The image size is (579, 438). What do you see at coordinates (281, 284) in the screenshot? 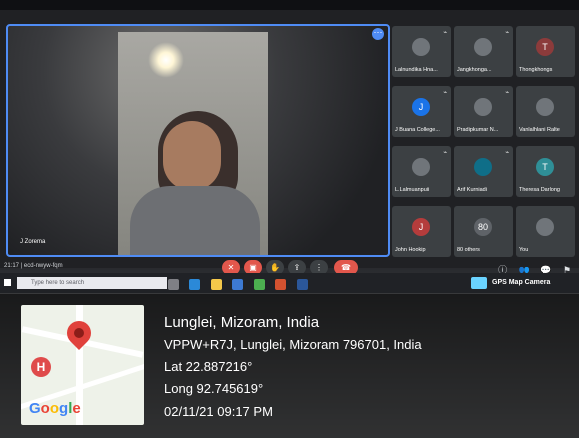
I see `powerpoint-icon` at bounding box center [281, 284].